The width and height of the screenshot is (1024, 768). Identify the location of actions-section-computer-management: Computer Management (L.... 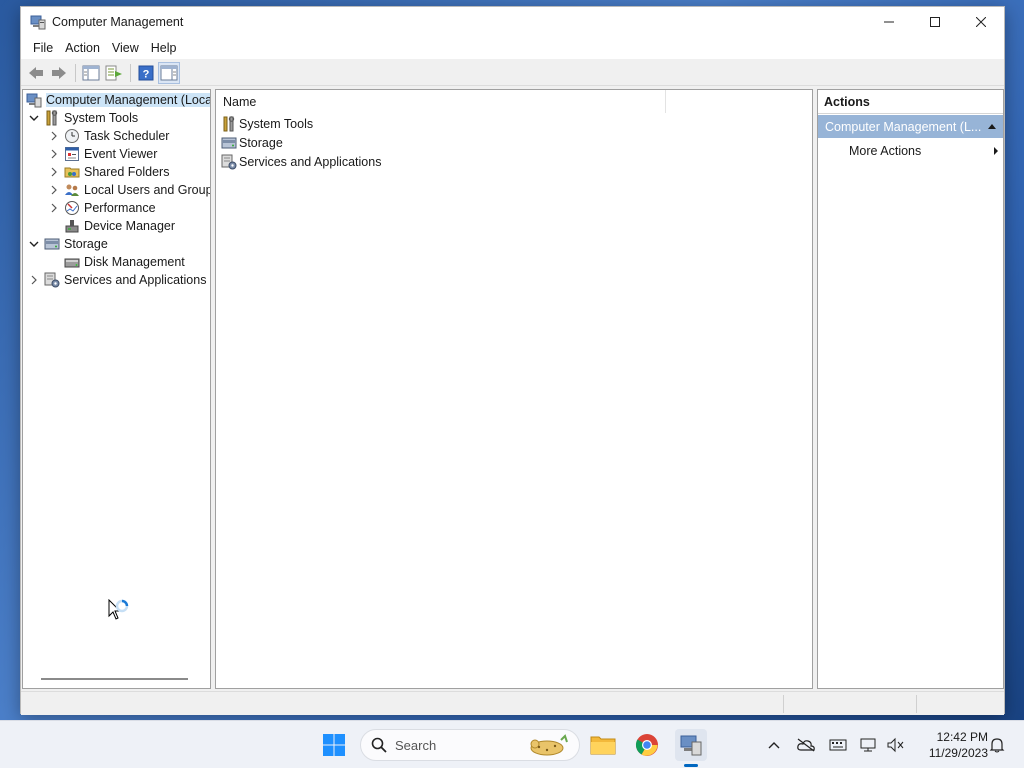
(910, 126).